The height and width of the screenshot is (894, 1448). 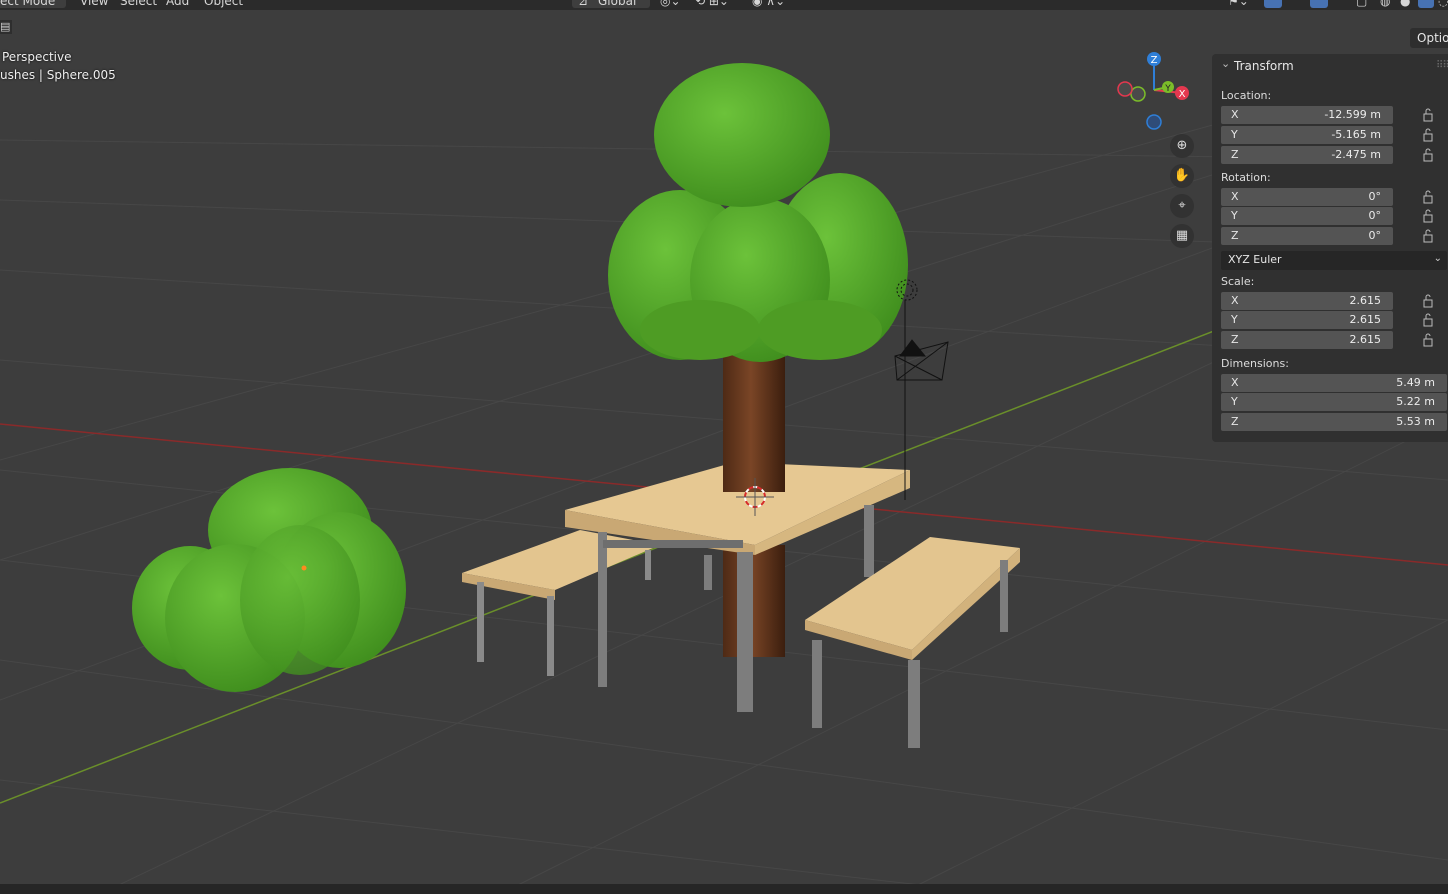 What do you see at coordinates (1273, 4) in the screenshot?
I see `gizmo-toggle` at bounding box center [1273, 4].